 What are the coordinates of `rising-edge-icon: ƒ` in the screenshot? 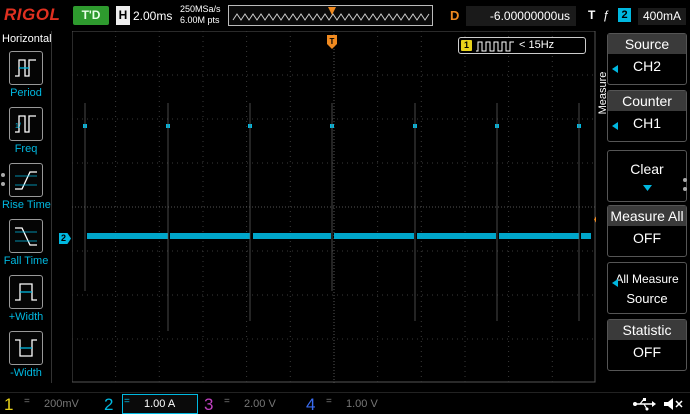 It's located at (606, 15).